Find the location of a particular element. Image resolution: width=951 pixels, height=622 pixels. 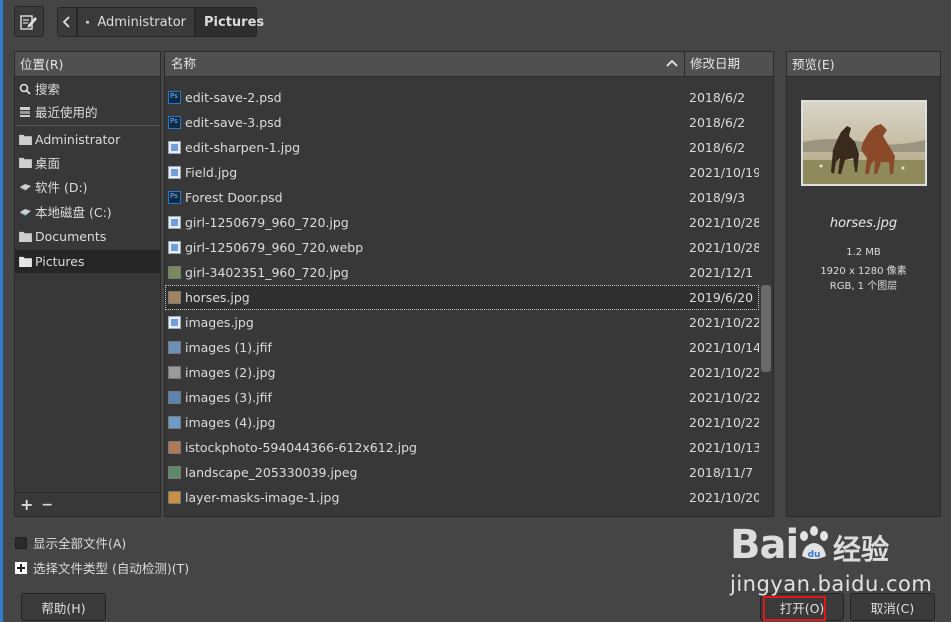

table-row: horses.jpg 2019/6/20 is located at coordinates (462, 297).